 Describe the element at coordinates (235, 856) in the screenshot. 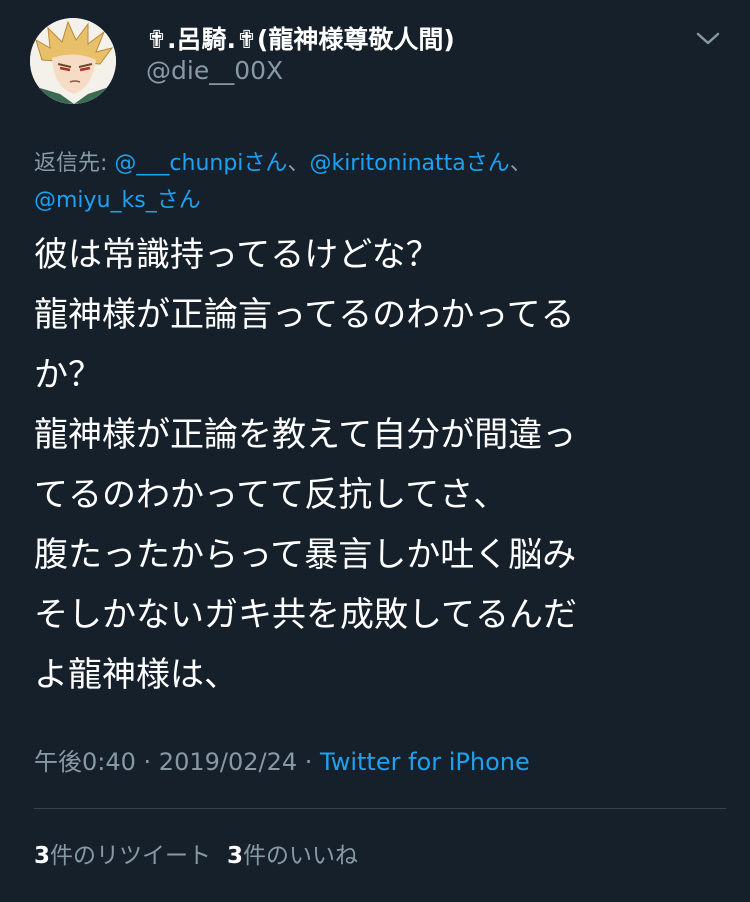

I see `like-count: 3` at that location.